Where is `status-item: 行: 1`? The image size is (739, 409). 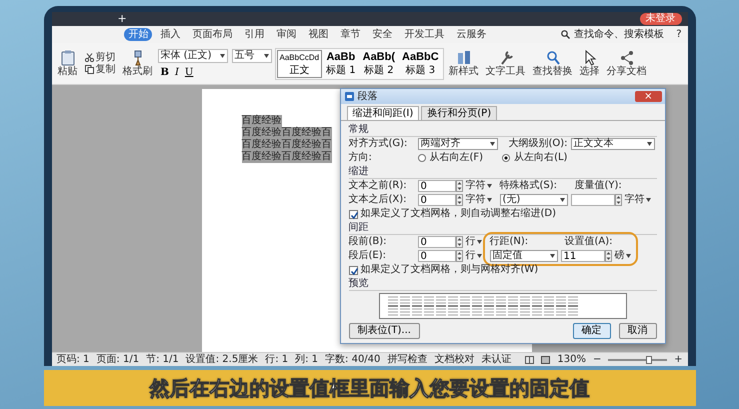 status-item: 行: 1 is located at coordinates (276, 360).